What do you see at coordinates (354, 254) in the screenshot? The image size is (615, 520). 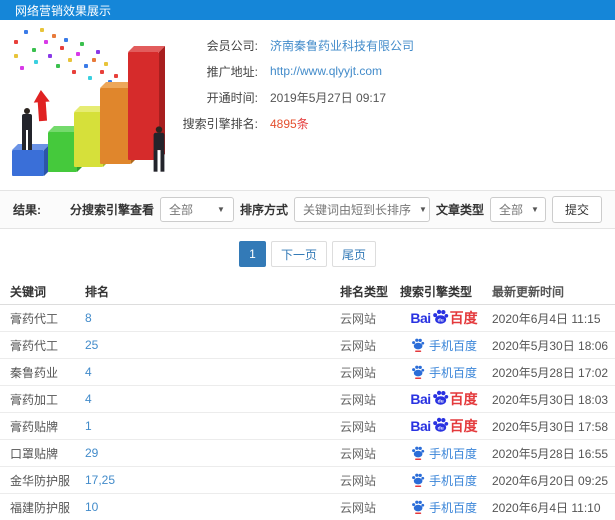 I see `last-page-button: 尾页` at bounding box center [354, 254].